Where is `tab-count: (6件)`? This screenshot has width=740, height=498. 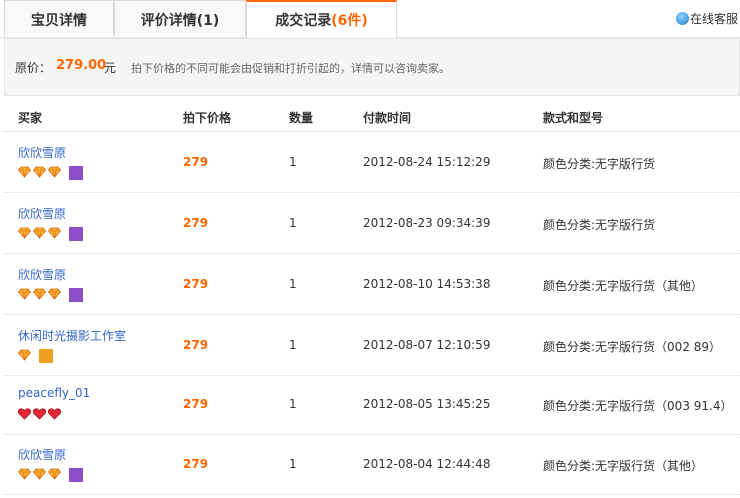
tab-count: (6件) is located at coordinates (349, 21).